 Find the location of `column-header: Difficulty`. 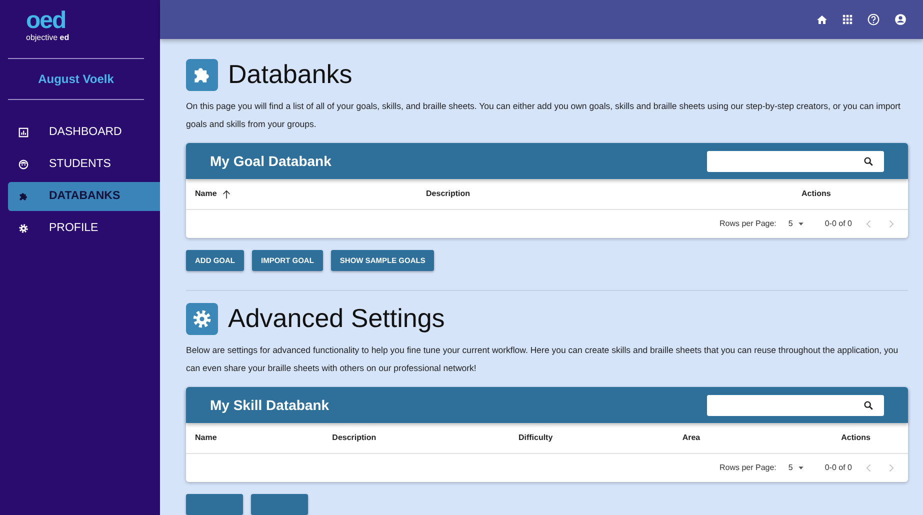

column-header: Difficulty is located at coordinates (535, 438).